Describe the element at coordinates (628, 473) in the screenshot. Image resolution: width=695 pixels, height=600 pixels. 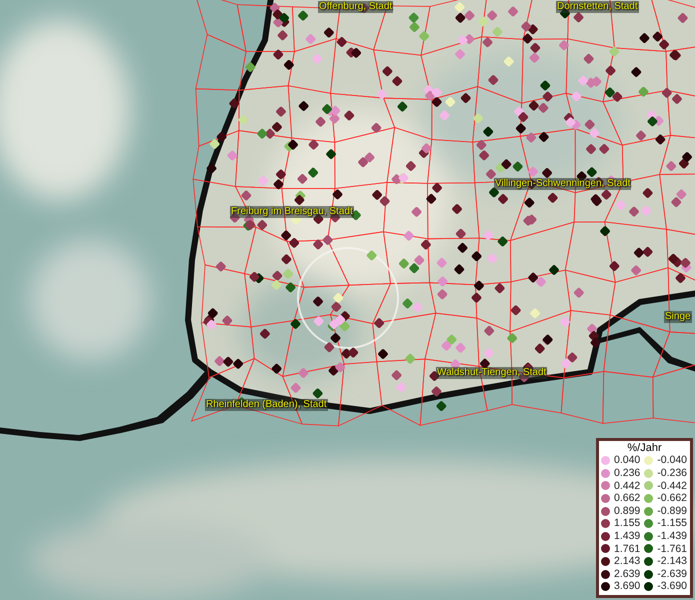
I see `legend-value: 0.236` at that location.